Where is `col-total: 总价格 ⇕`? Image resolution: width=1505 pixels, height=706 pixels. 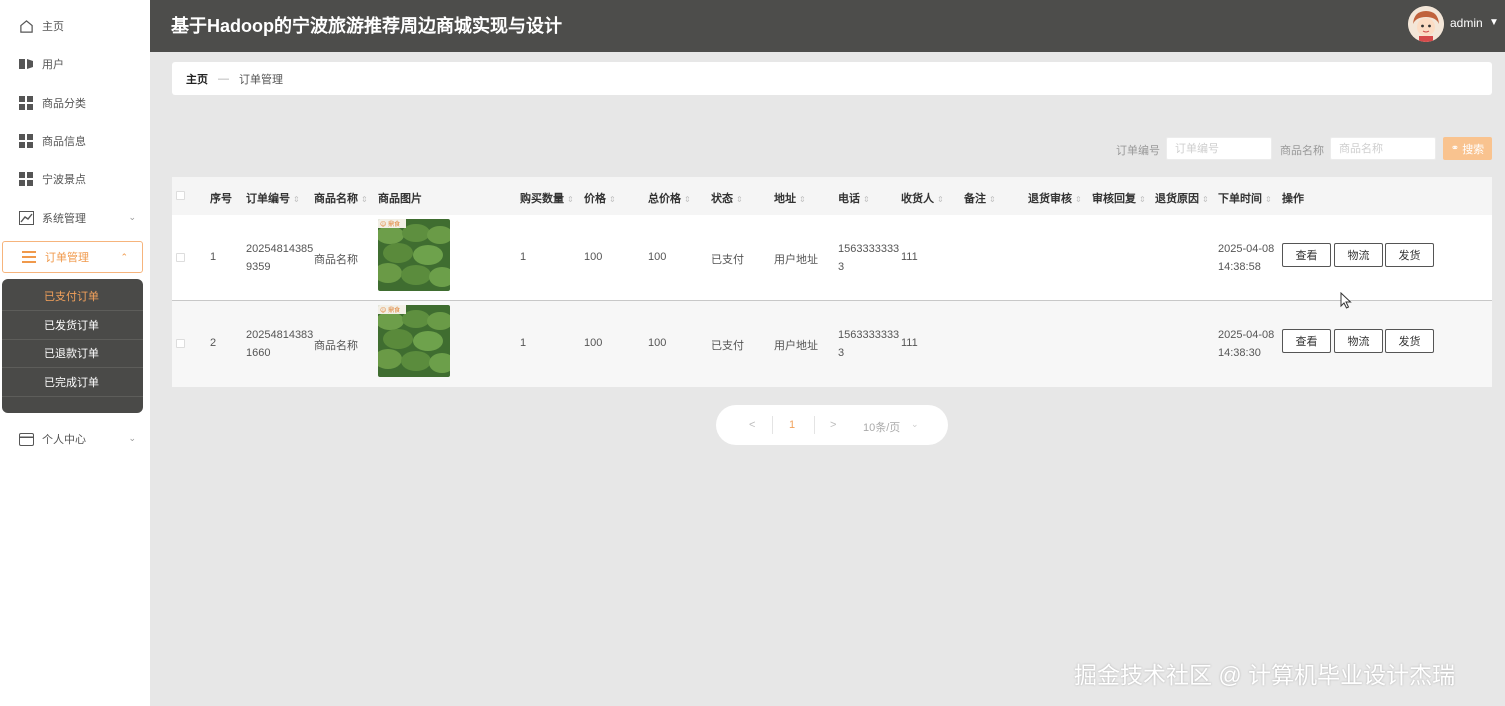
col-total: 总价格 ⇕ is located at coordinates (669, 198).